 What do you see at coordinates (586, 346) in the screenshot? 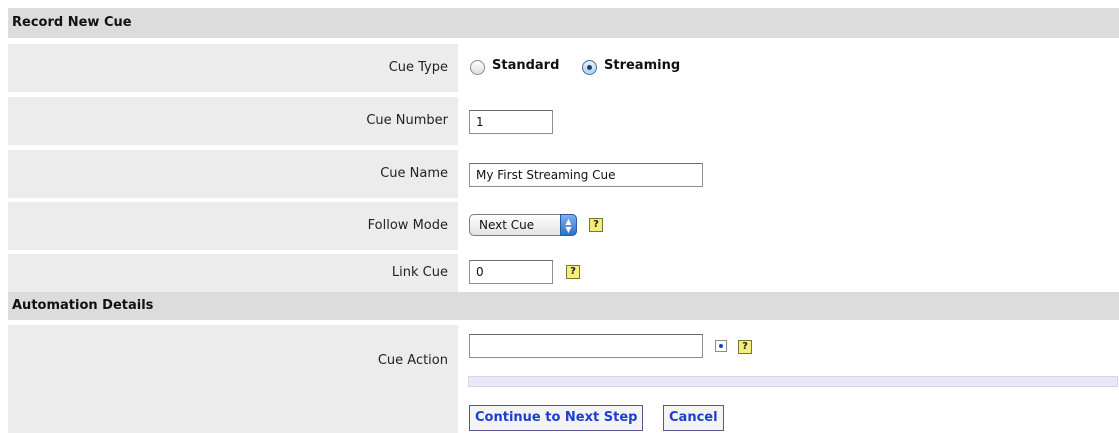
I see `cue-action-input` at bounding box center [586, 346].